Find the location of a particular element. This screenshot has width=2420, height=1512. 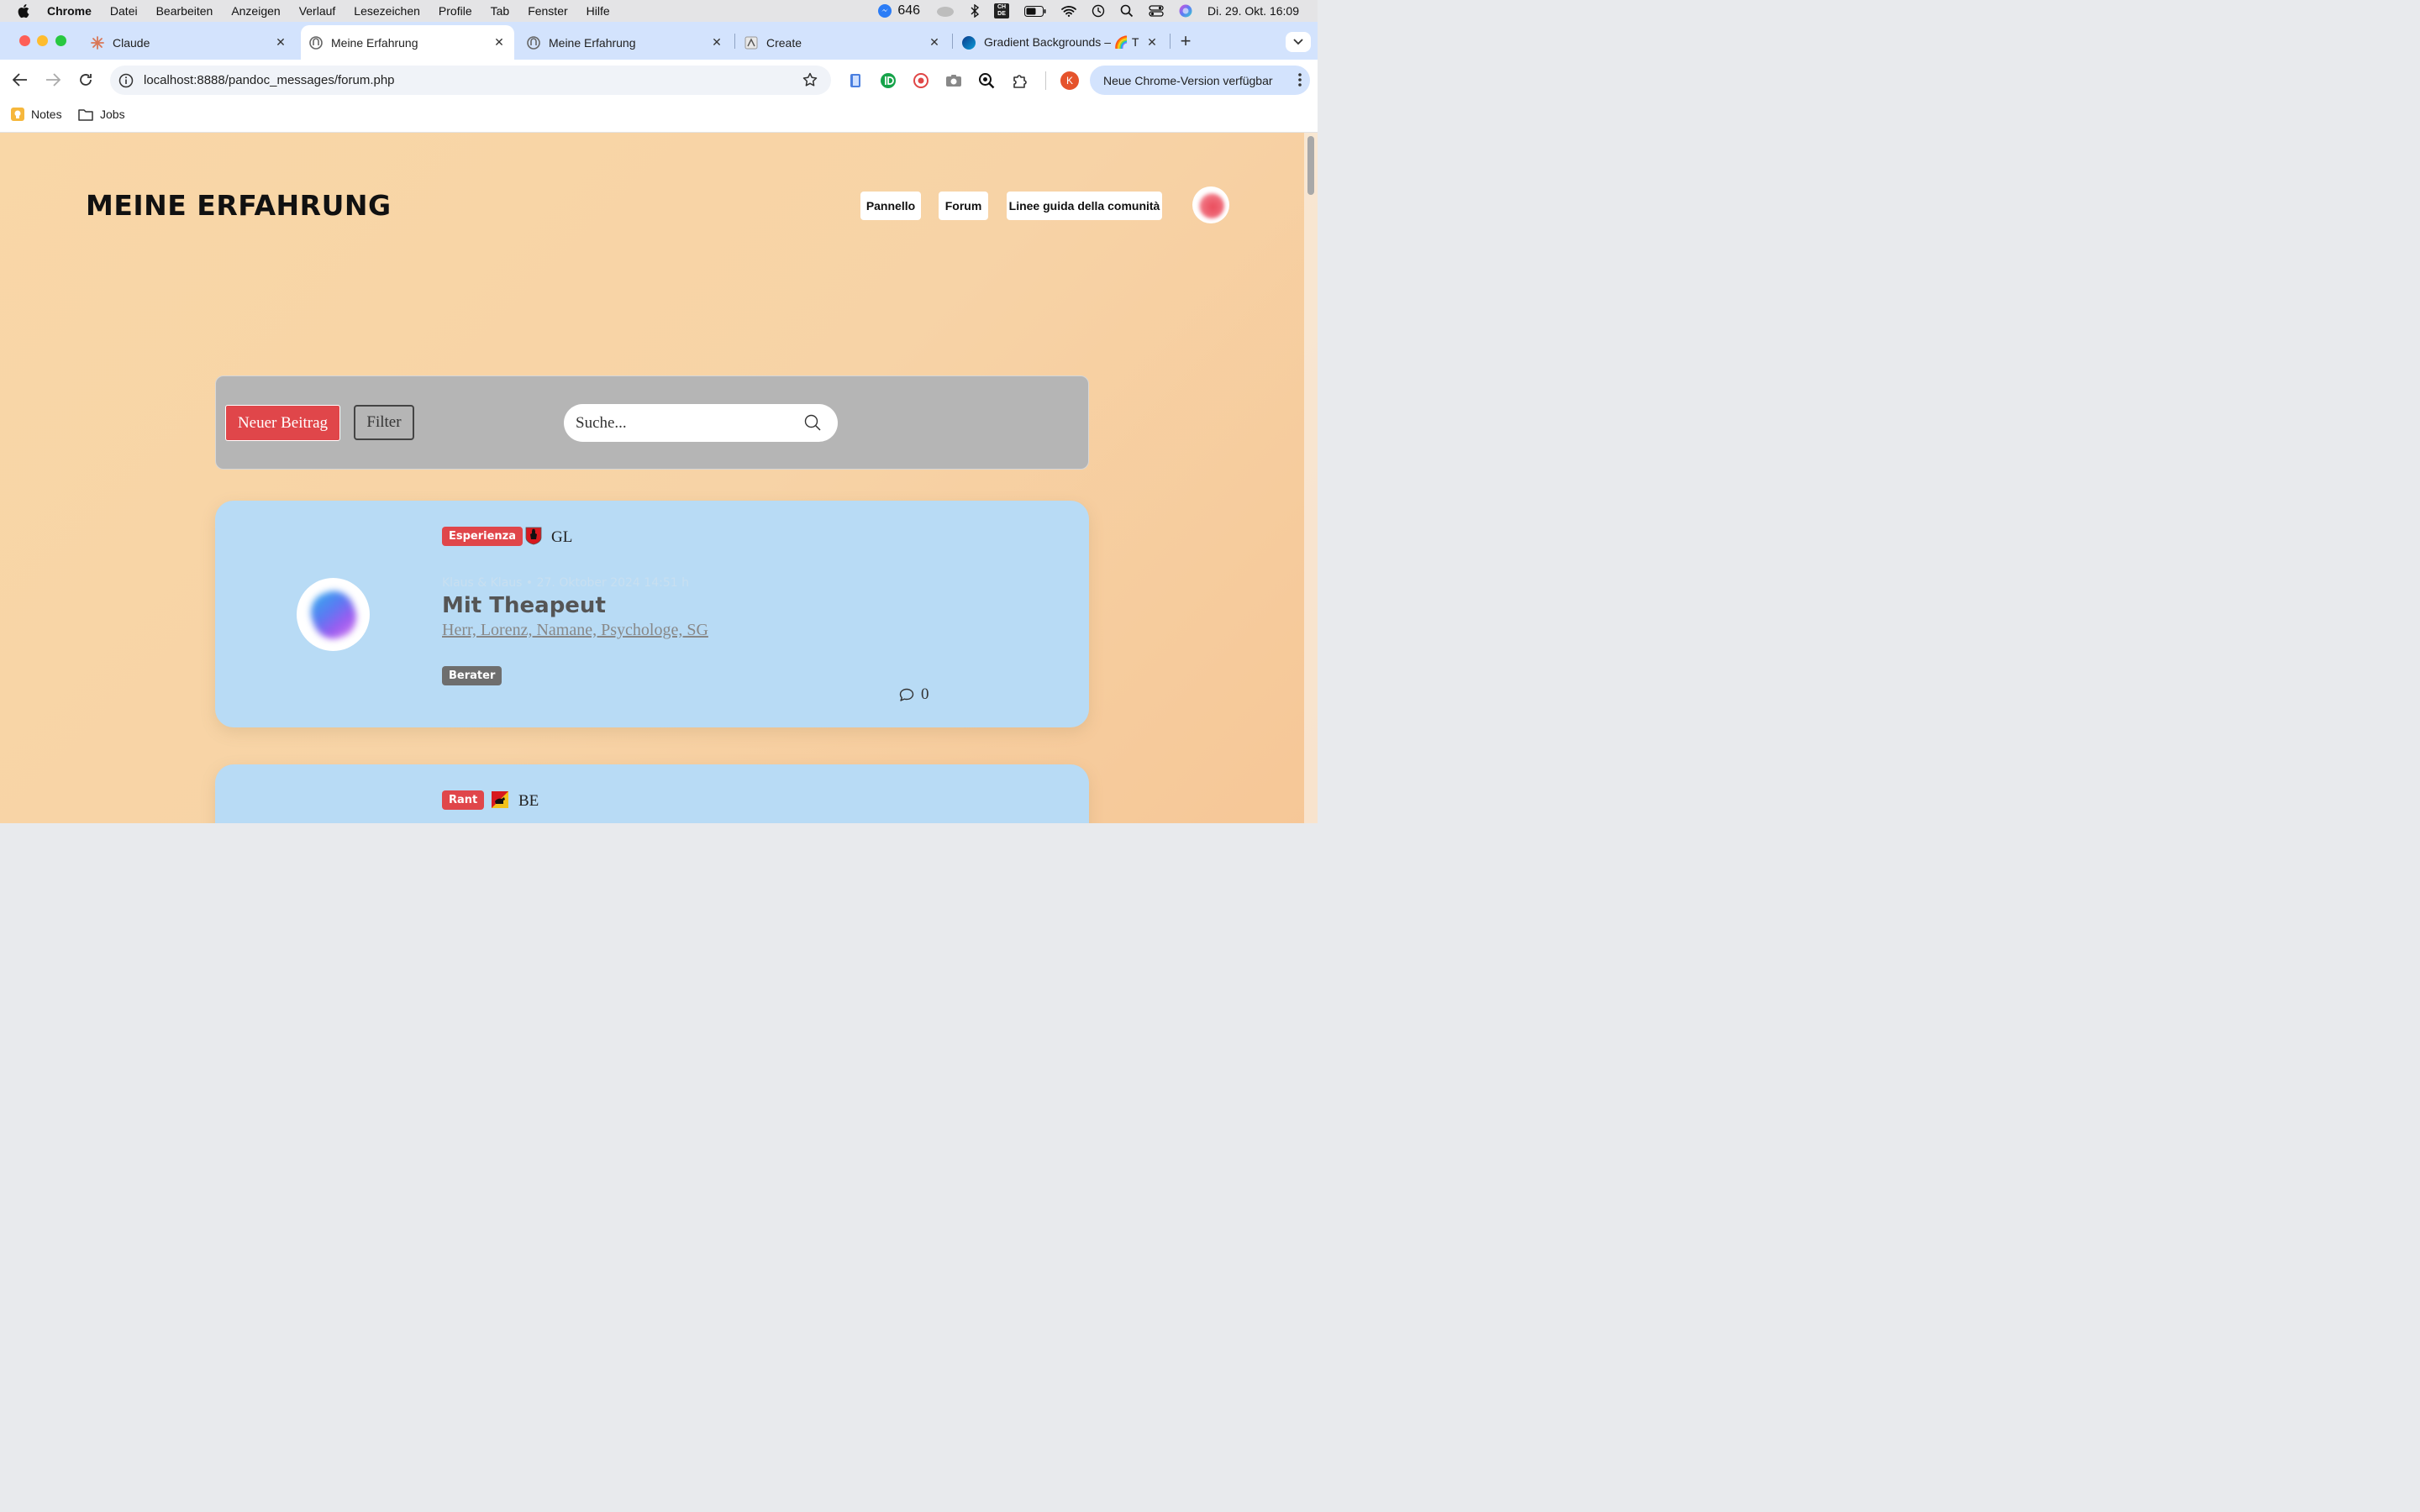

post-card: Rant BE is located at coordinates (652, 793).